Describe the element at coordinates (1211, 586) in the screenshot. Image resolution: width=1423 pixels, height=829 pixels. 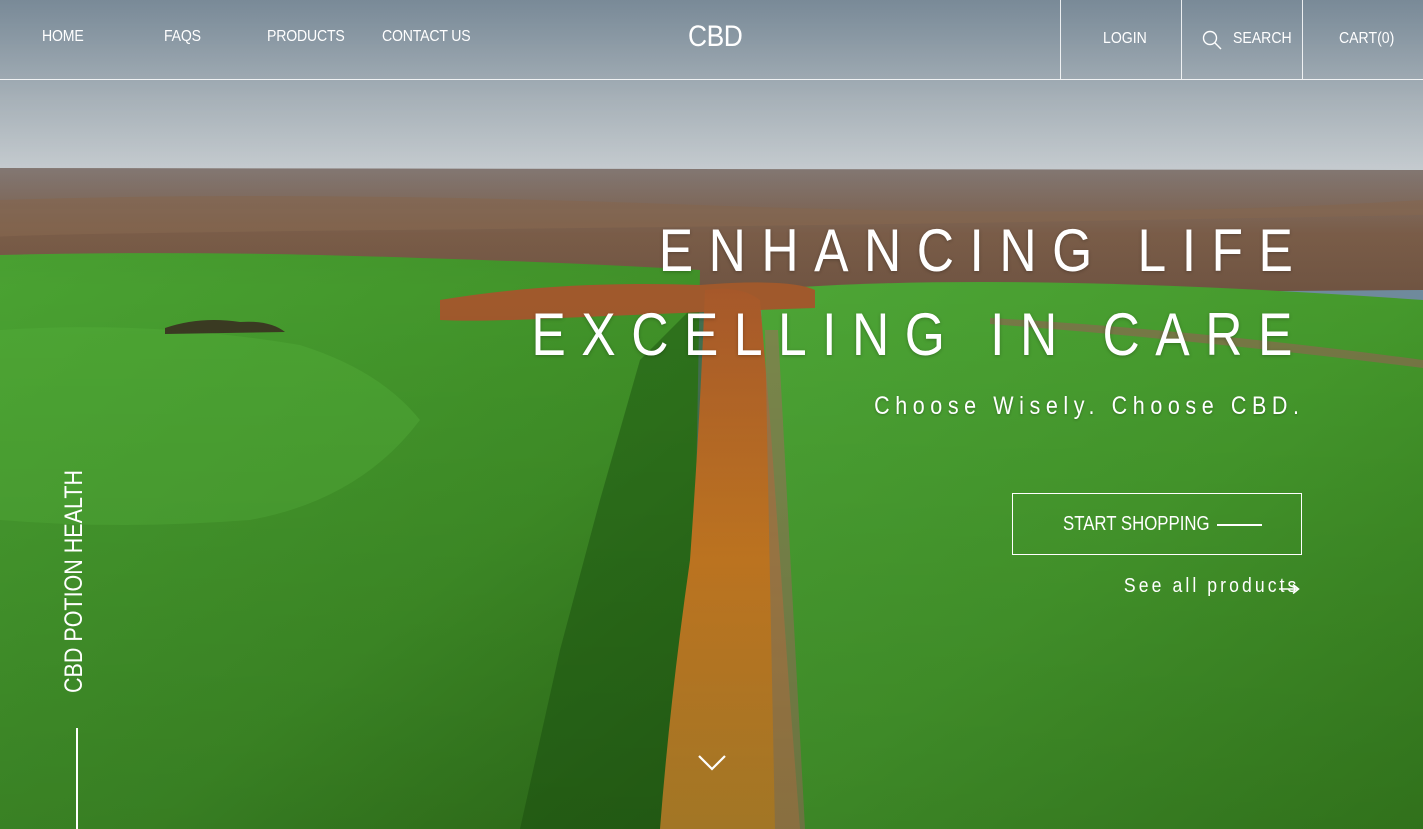
I see `see-all-products-link: See all products` at that location.